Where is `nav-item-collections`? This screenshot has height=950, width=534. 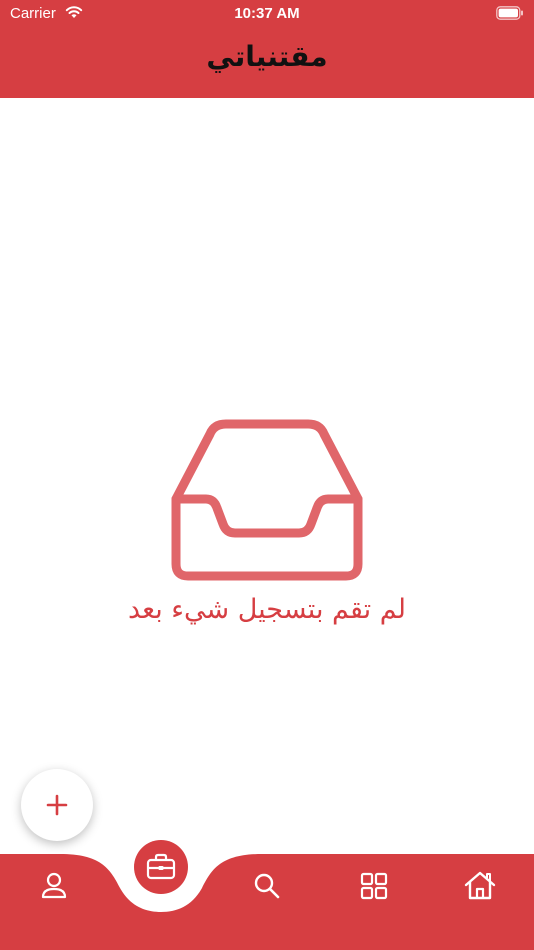
nav-item-collections is located at coordinates (161, 867).